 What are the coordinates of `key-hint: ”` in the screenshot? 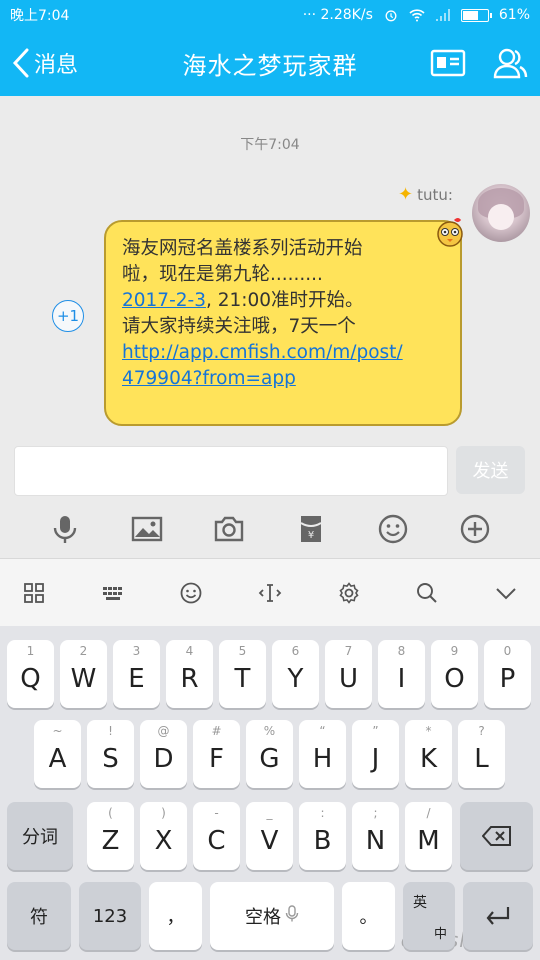 It's located at (375, 731).